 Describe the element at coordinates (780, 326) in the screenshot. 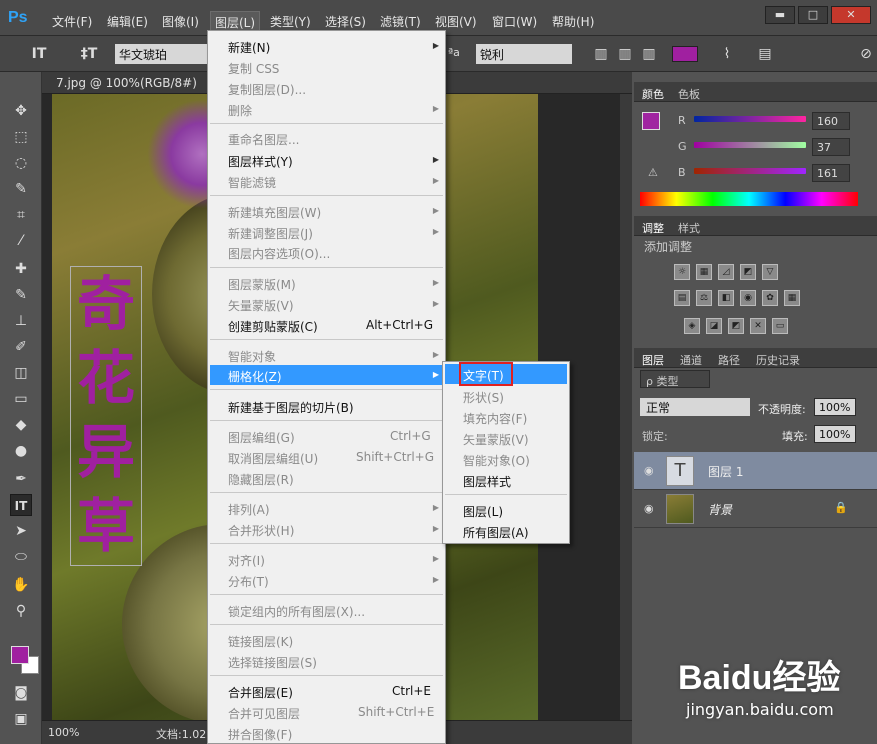

I see `gradient-map-icon: ▭` at that location.